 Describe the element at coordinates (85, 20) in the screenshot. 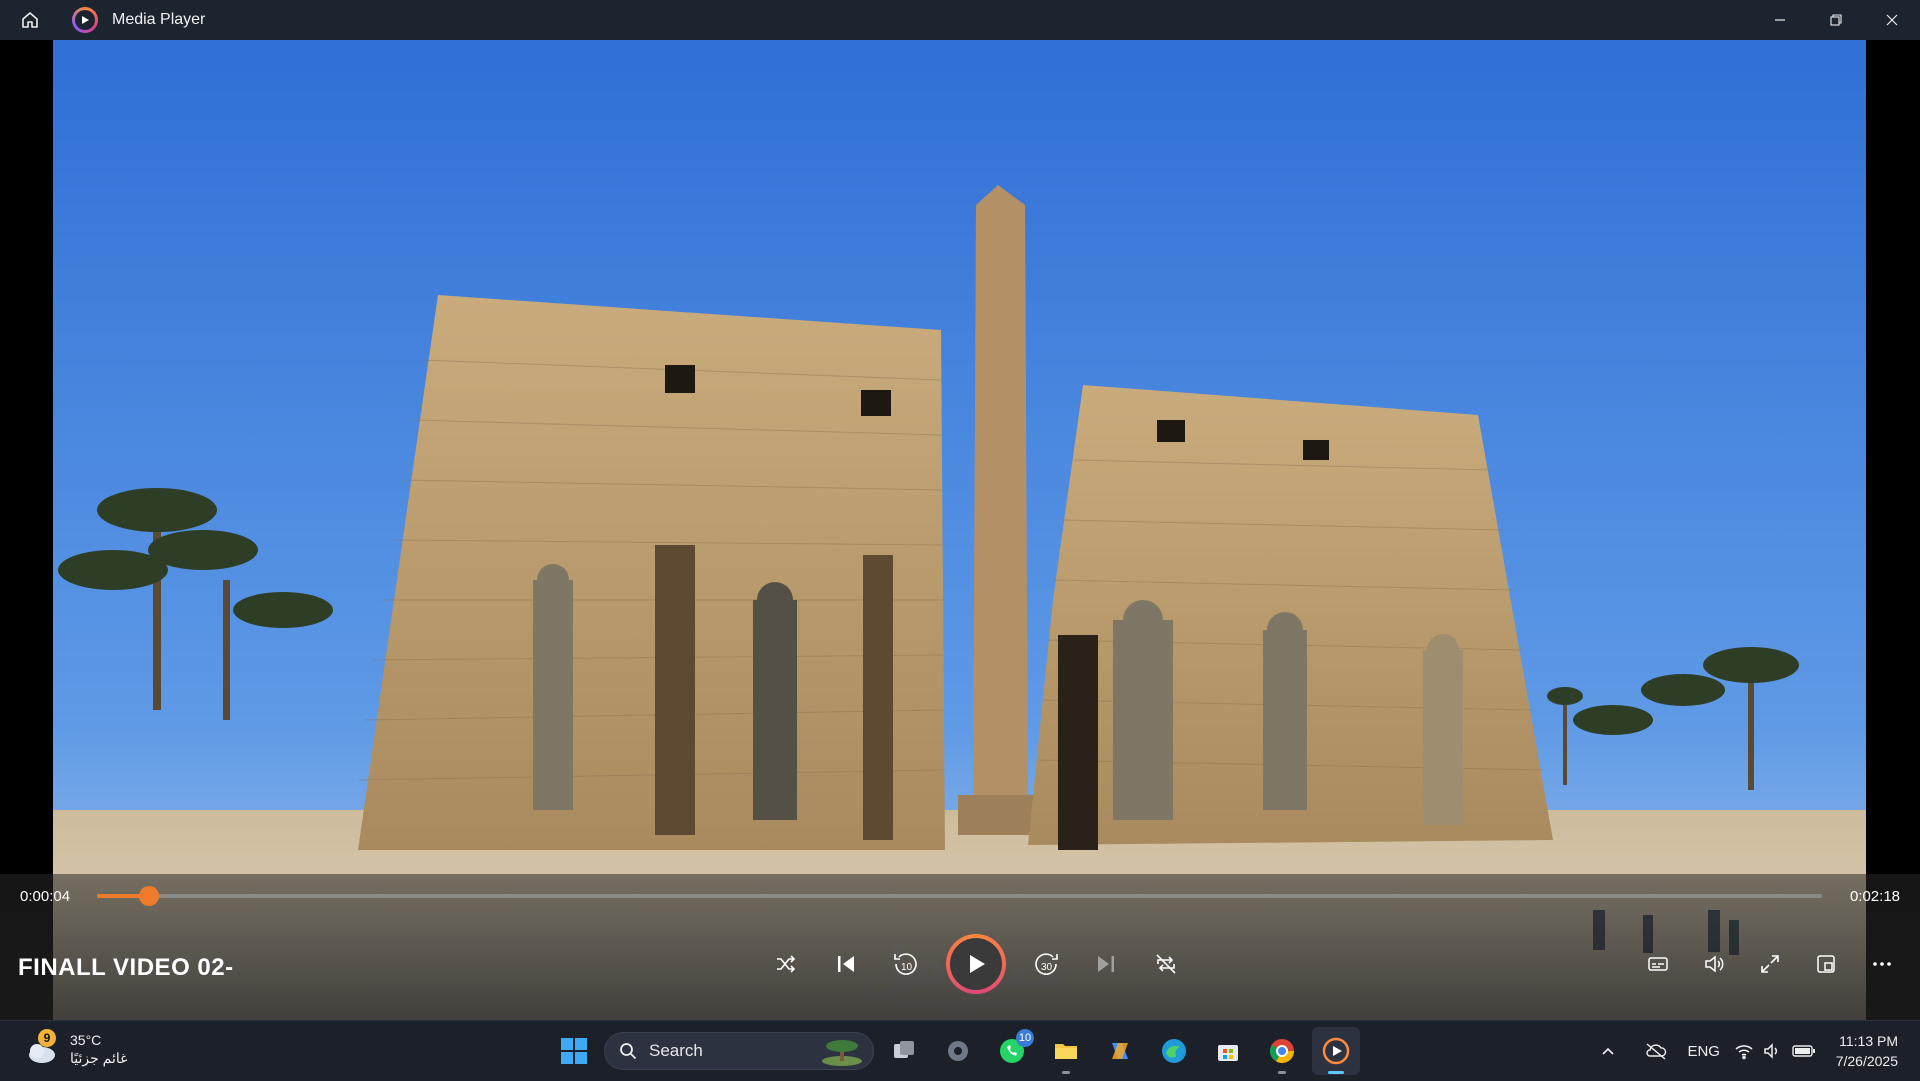

I see `media-player-logo` at that location.